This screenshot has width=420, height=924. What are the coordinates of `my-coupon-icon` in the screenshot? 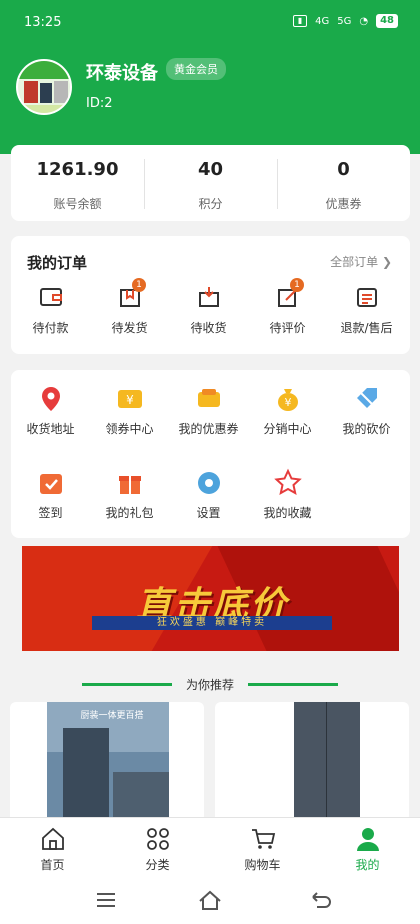 It's located at (209, 398).